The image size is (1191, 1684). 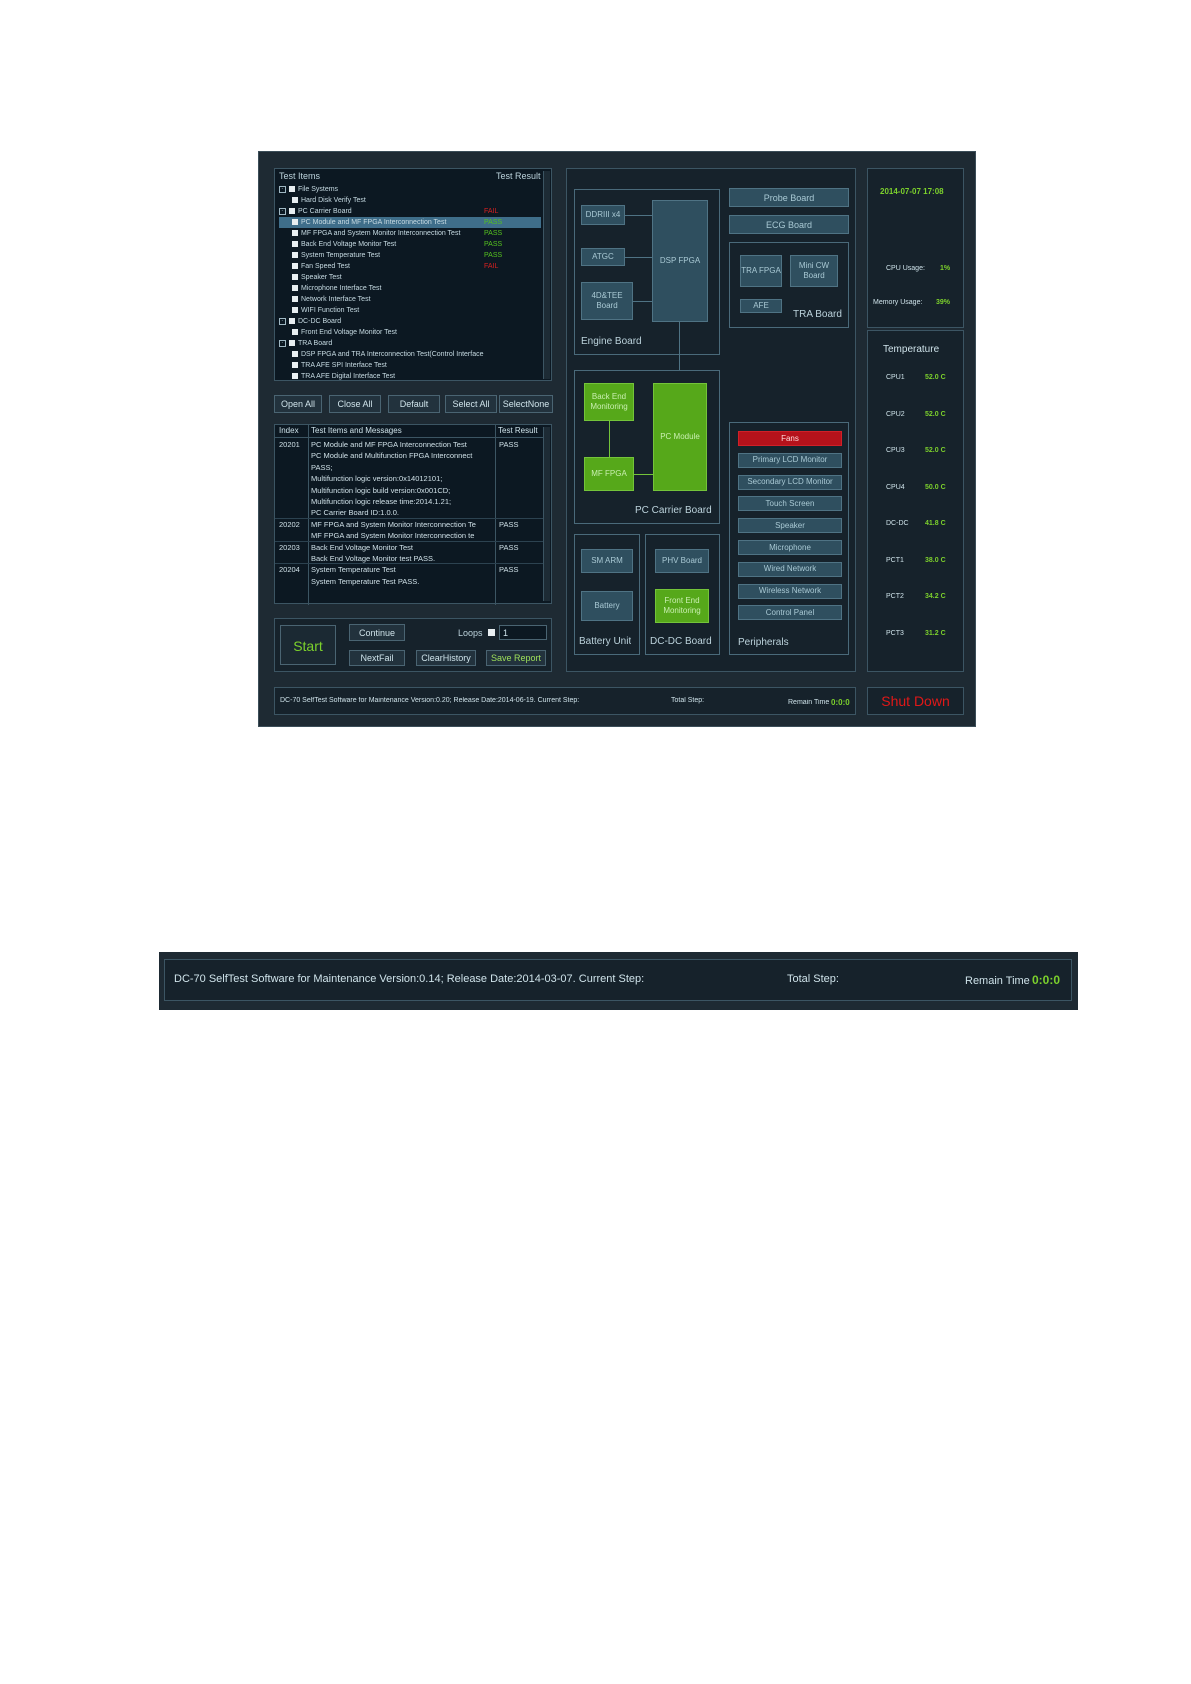 What do you see at coordinates (607, 606) in the screenshot?
I see `battery-box: Battery` at bounding box center [607, 606].